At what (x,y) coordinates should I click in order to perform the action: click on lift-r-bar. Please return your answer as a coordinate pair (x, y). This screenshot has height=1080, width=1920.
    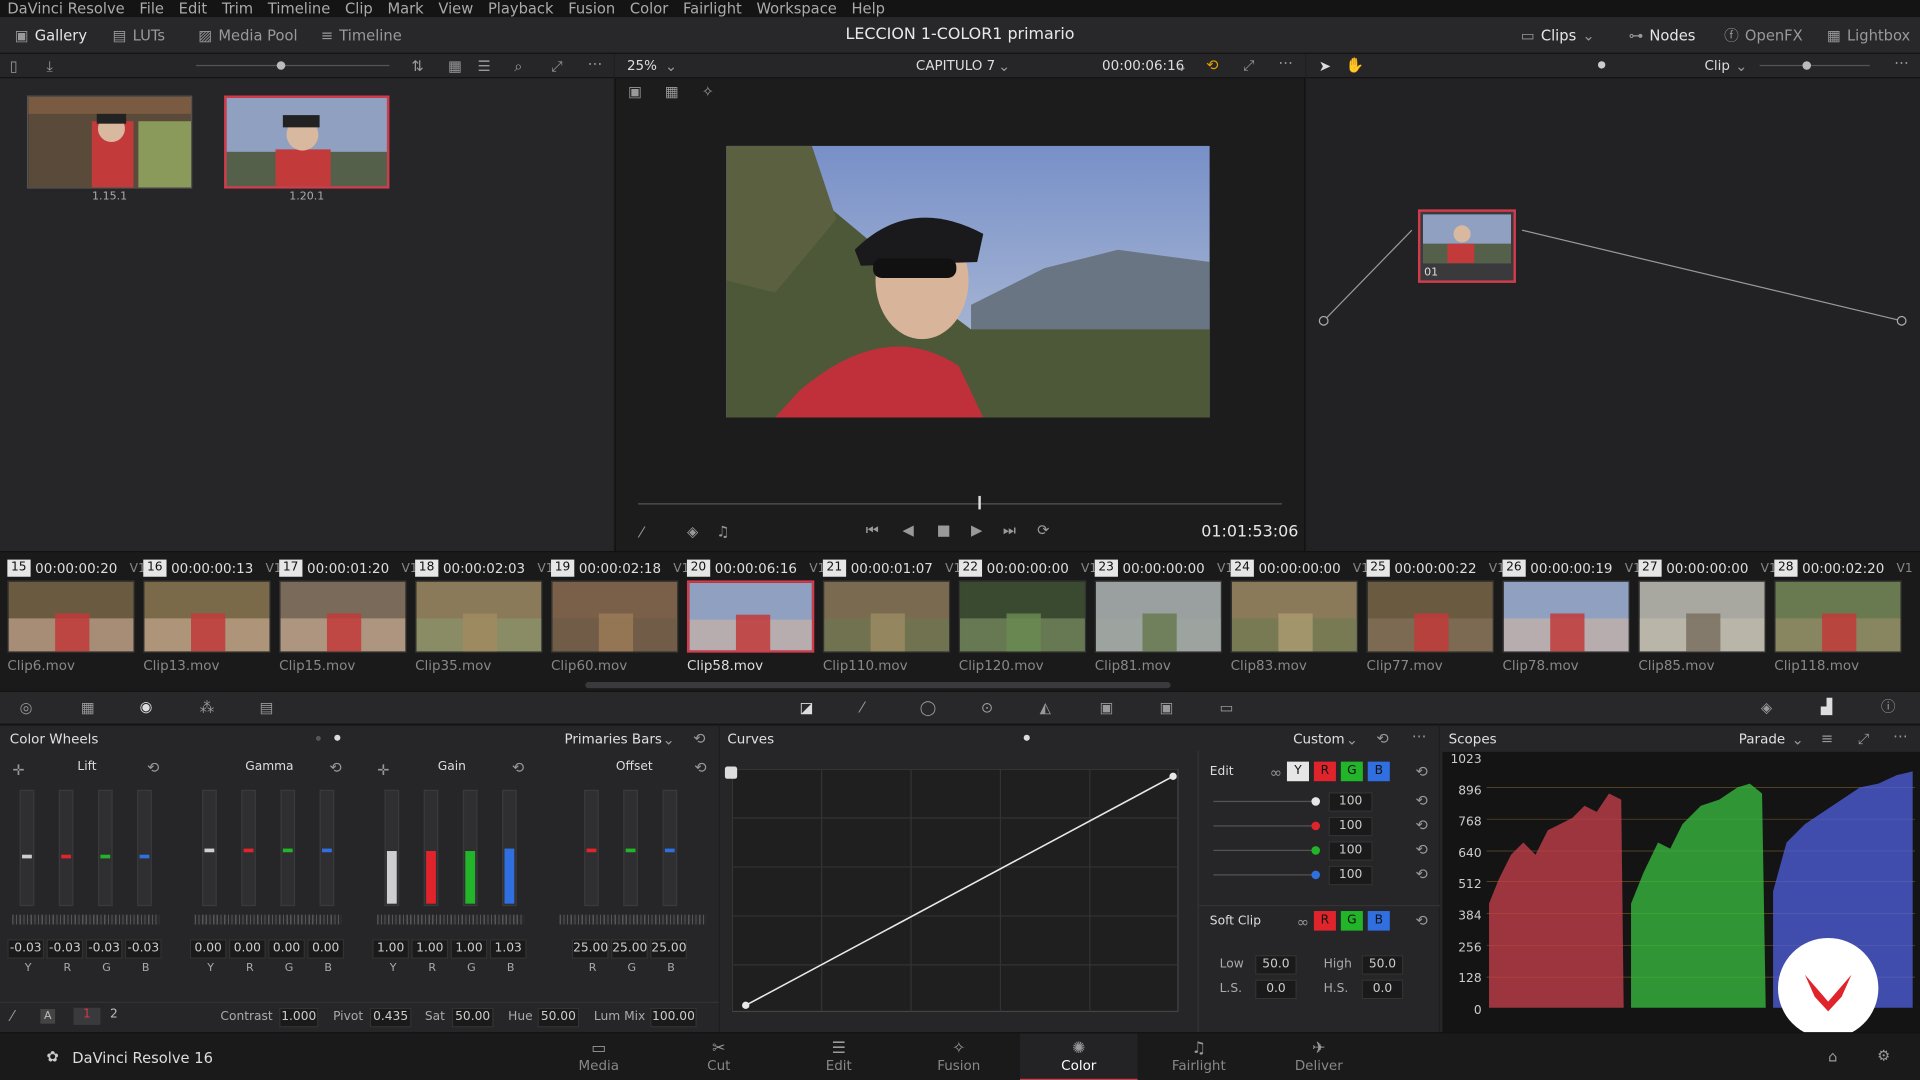
    Looking at the image, I should click on (66, 848).